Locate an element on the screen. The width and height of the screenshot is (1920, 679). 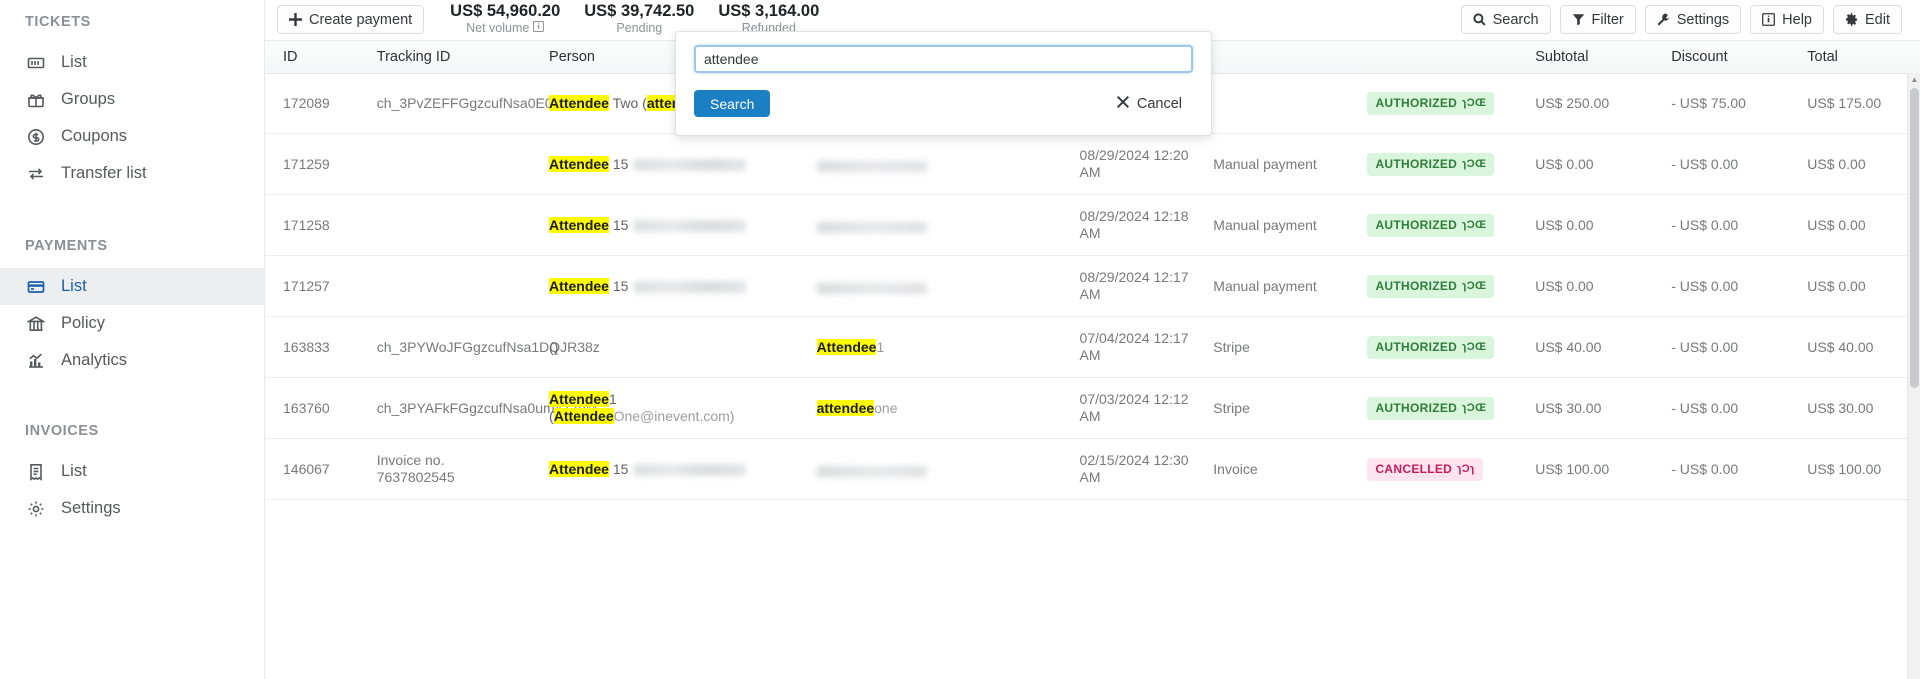
search-button: Search is located at coordinates (1505, 19).